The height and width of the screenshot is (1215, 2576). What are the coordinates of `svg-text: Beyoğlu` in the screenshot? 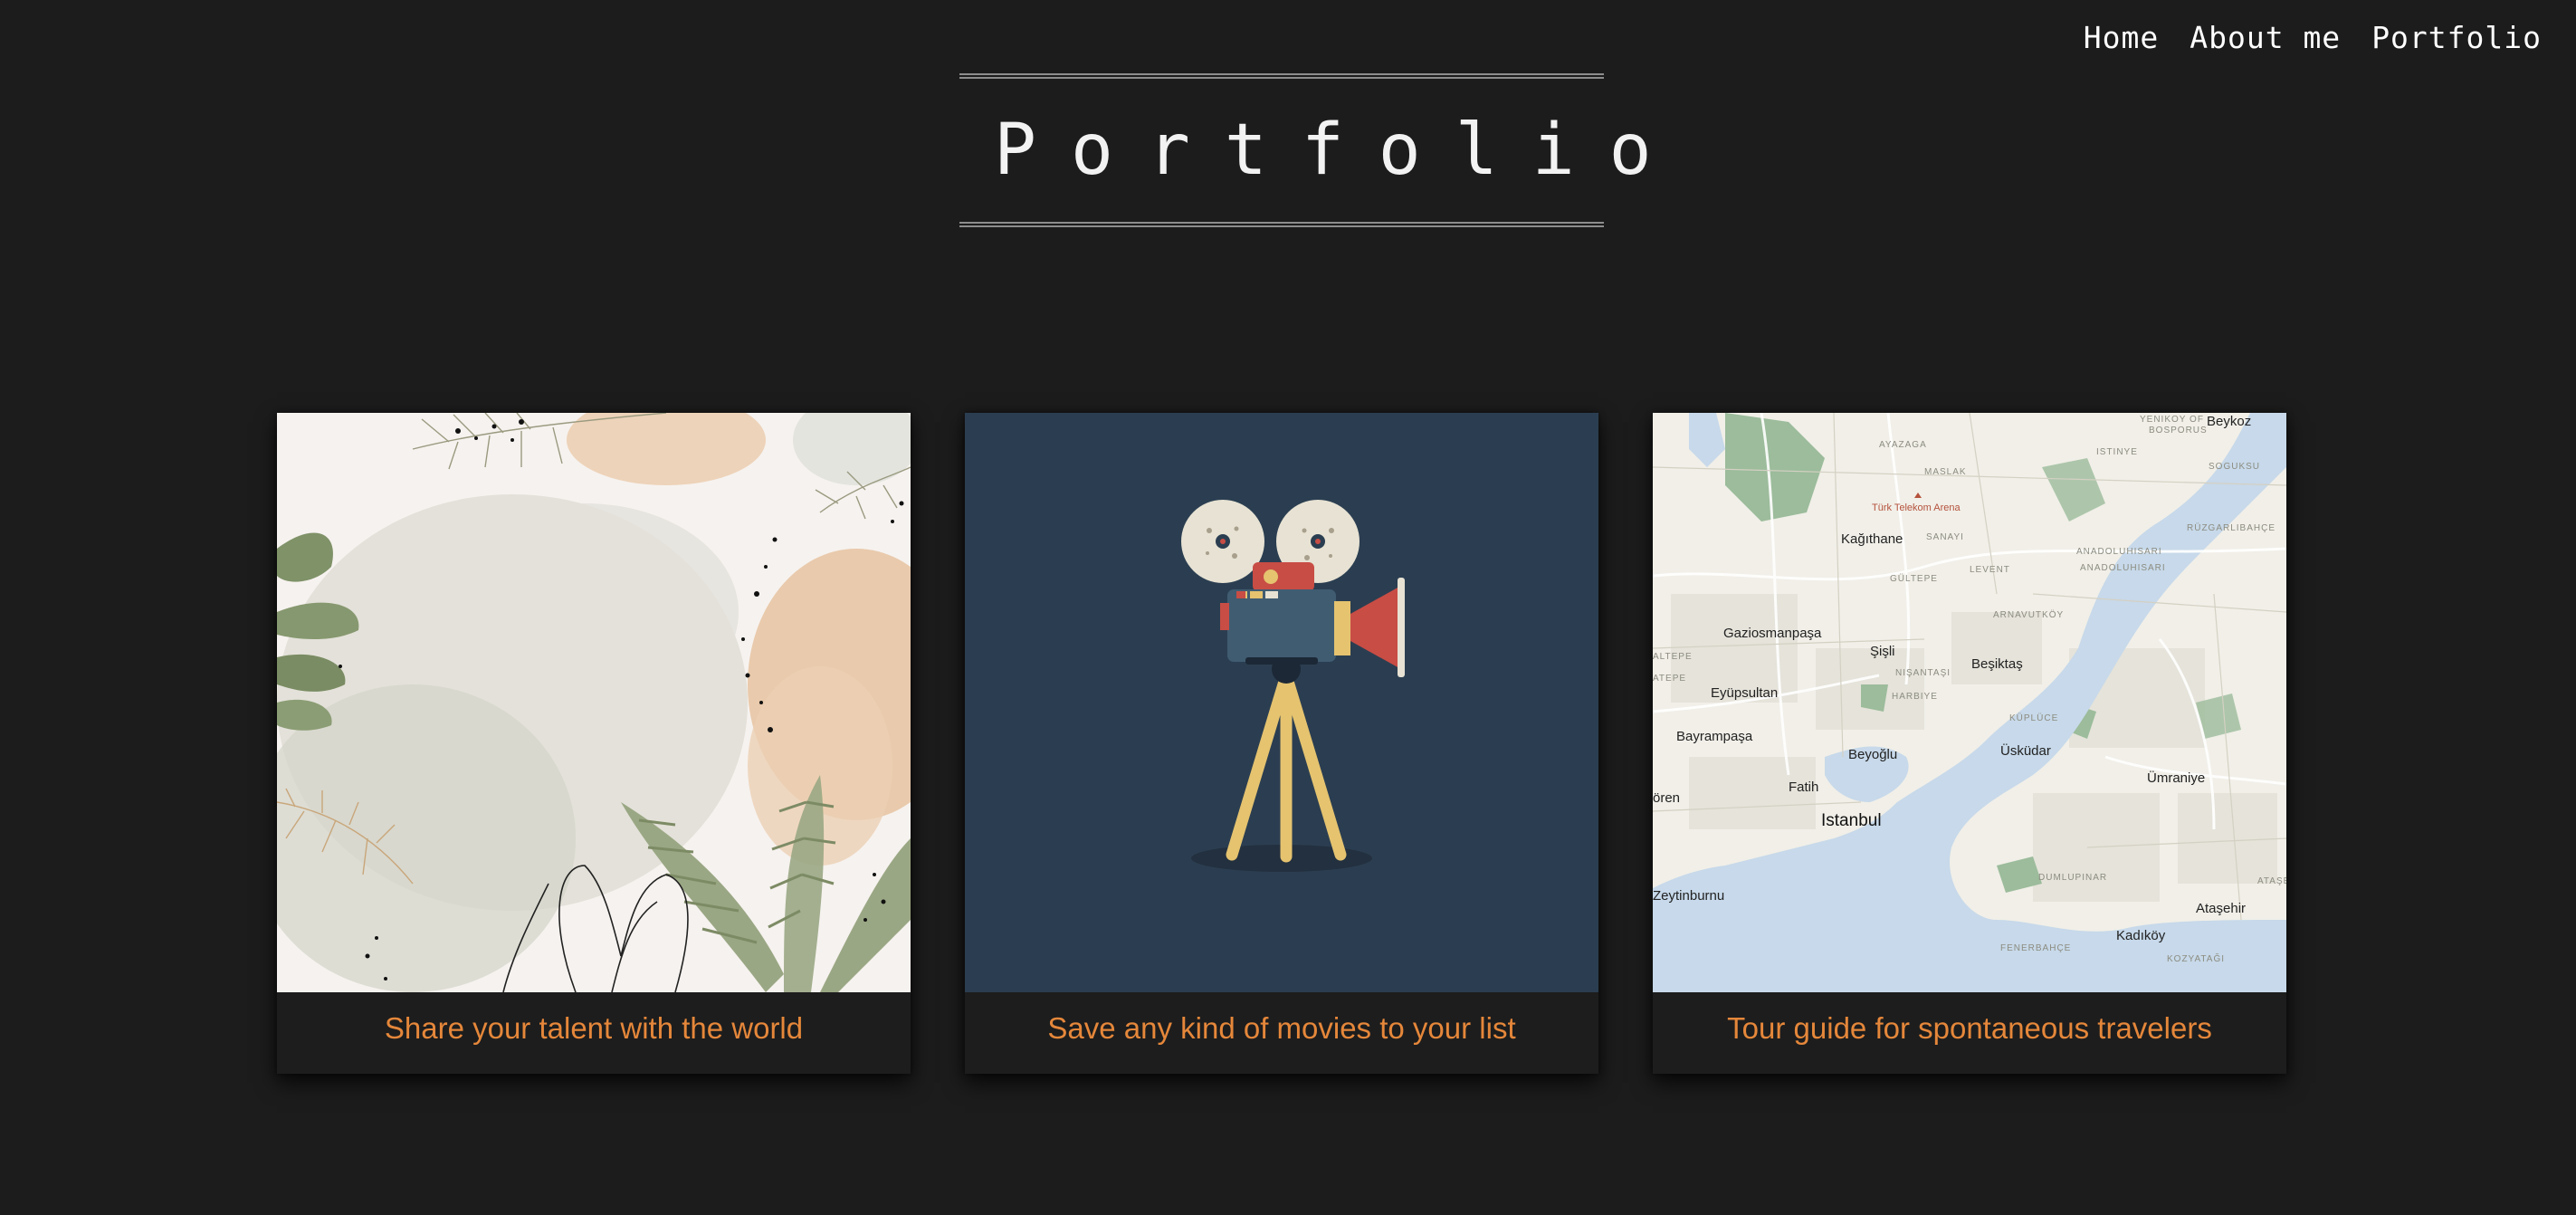 It's located at (1873, 754).